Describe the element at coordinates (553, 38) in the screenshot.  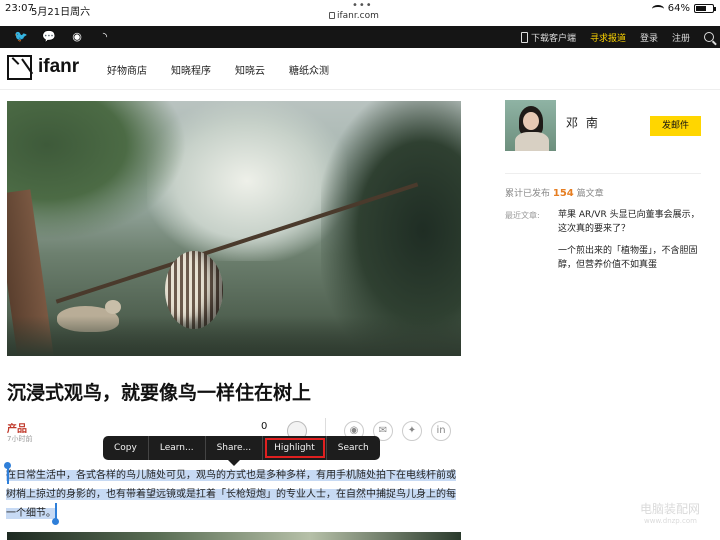
I see `download-label: 下载客户端` at that location.